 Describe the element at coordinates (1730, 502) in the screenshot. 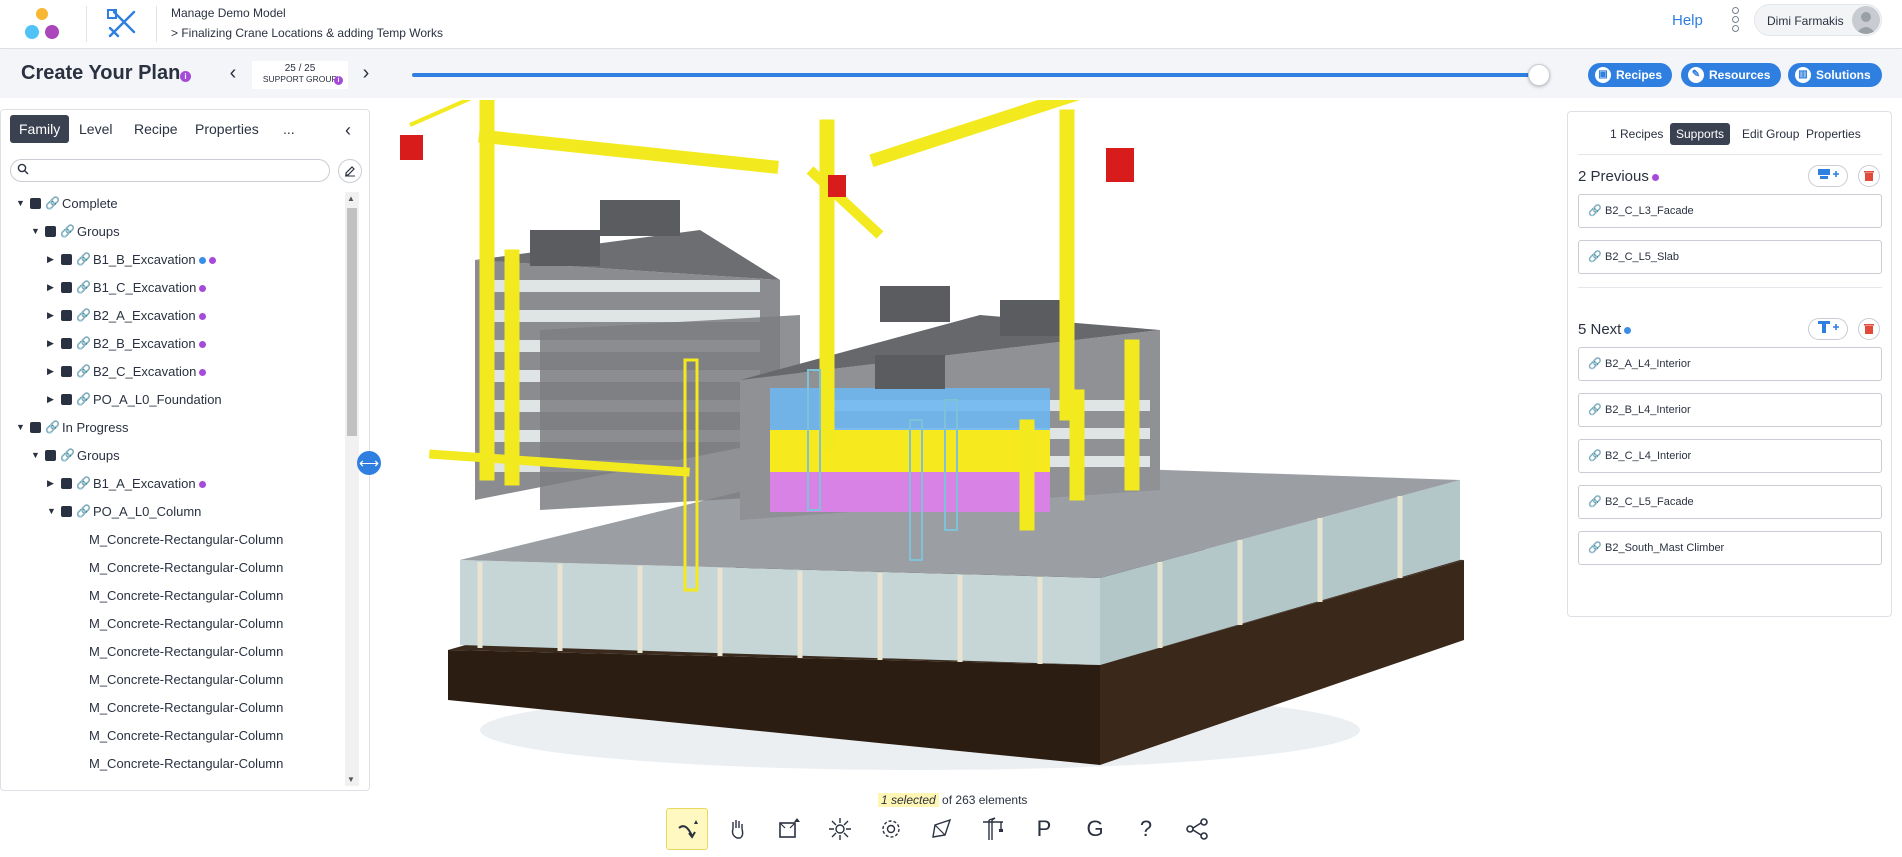

I see `next-item: 🔗 B2_C_L5_Facade` at that location.